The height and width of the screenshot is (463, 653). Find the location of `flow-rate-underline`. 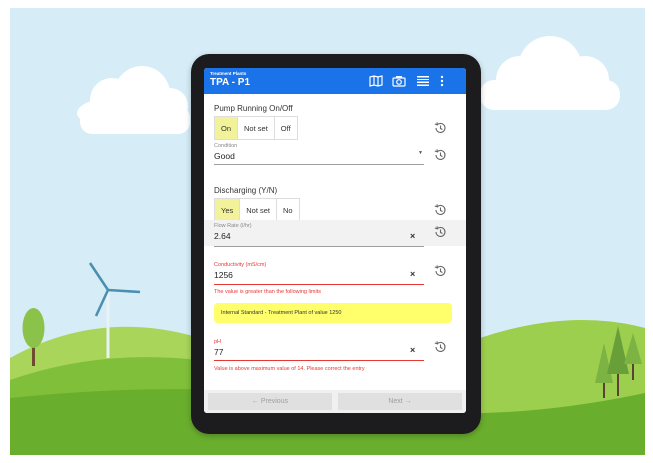

flow-rate-underline is located at coordinates (319, 246).